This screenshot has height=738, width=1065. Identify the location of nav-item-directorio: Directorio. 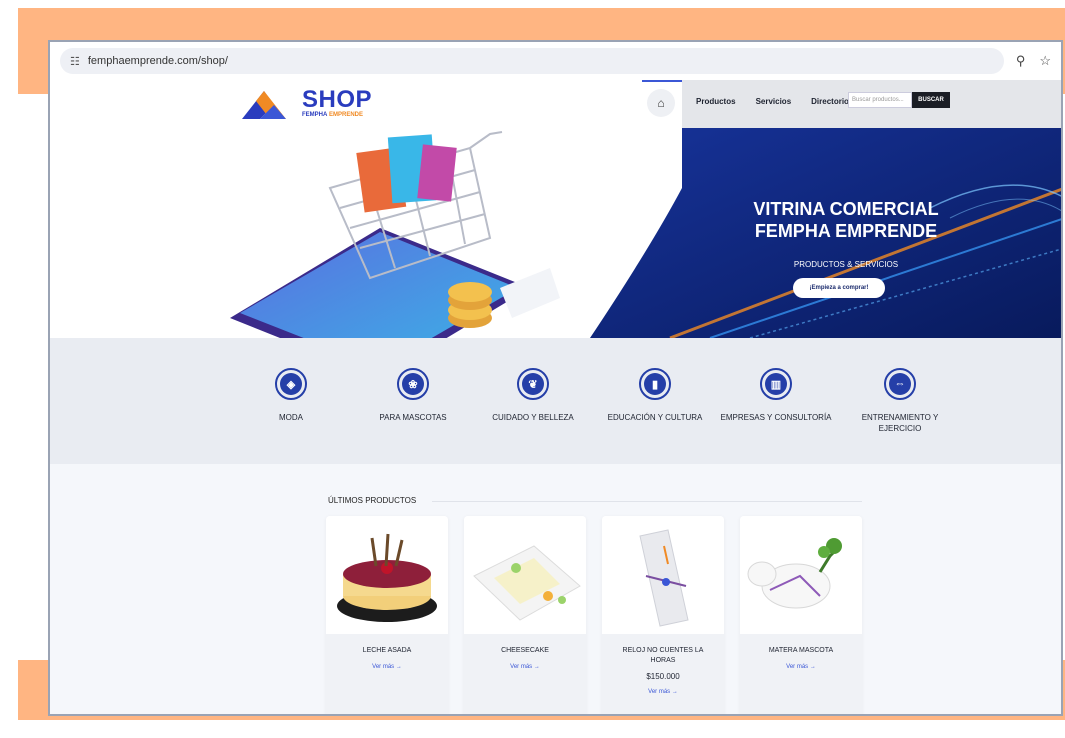
(830, 101).